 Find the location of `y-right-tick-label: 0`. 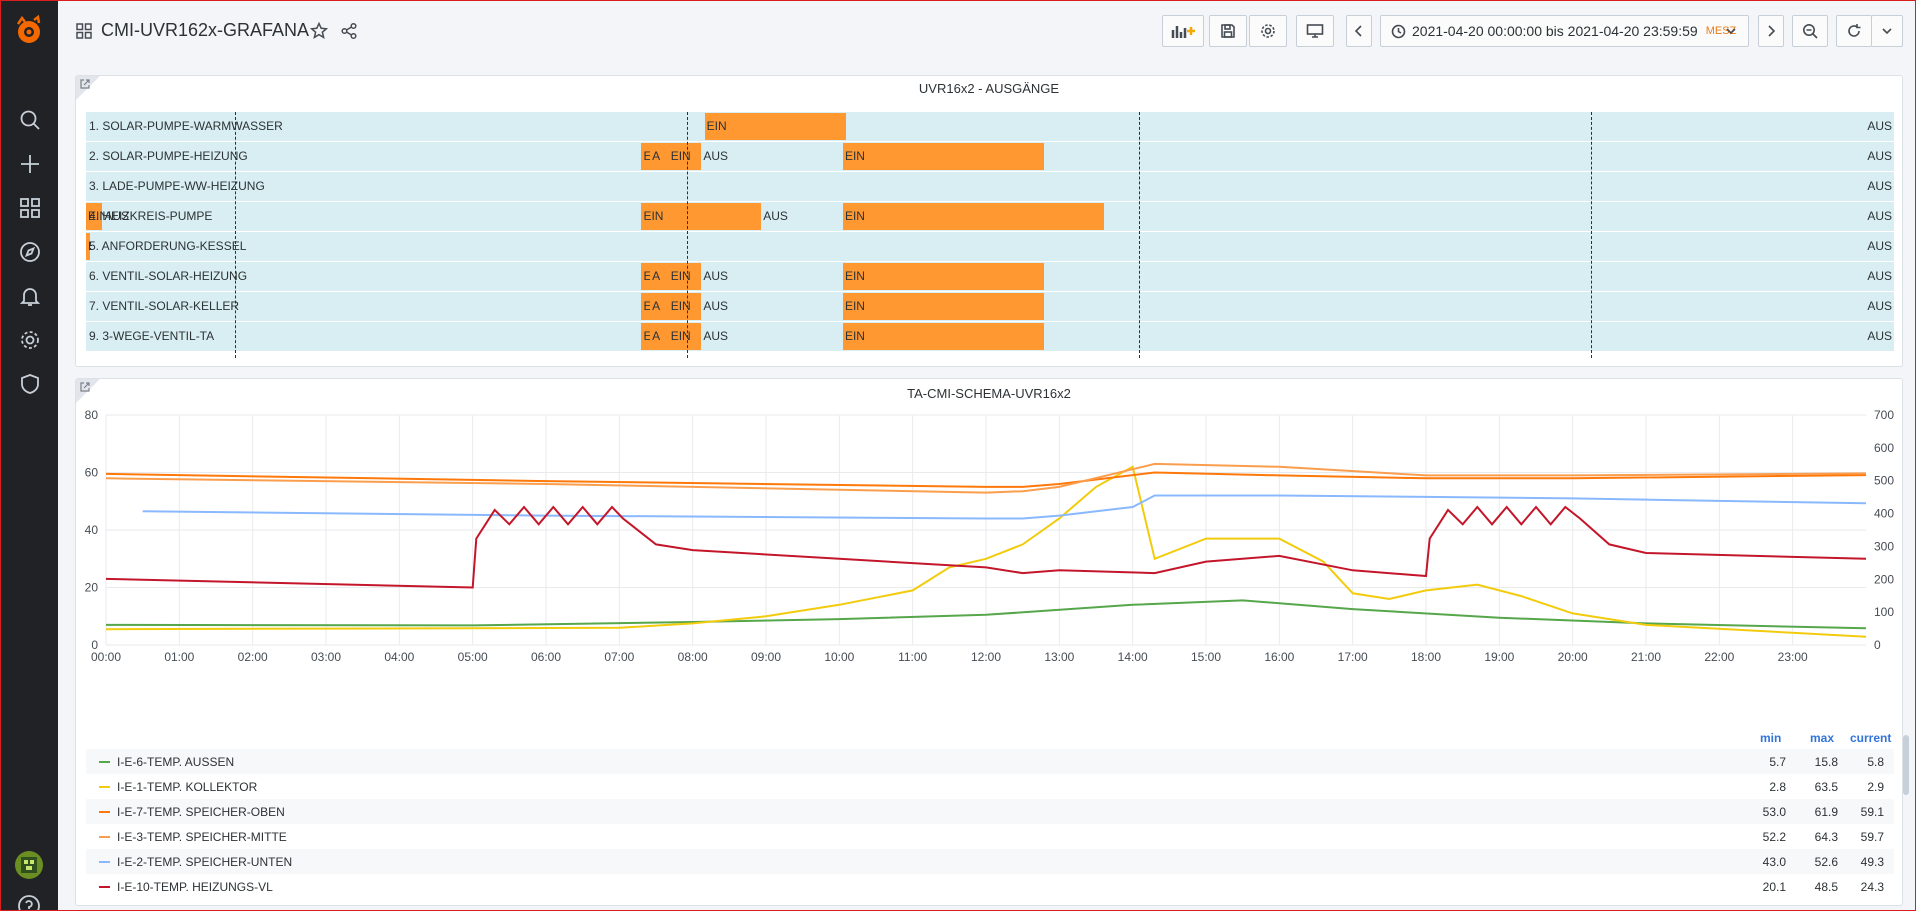

y-right-tick-label: 0 is located at coordinates (1877, 645).